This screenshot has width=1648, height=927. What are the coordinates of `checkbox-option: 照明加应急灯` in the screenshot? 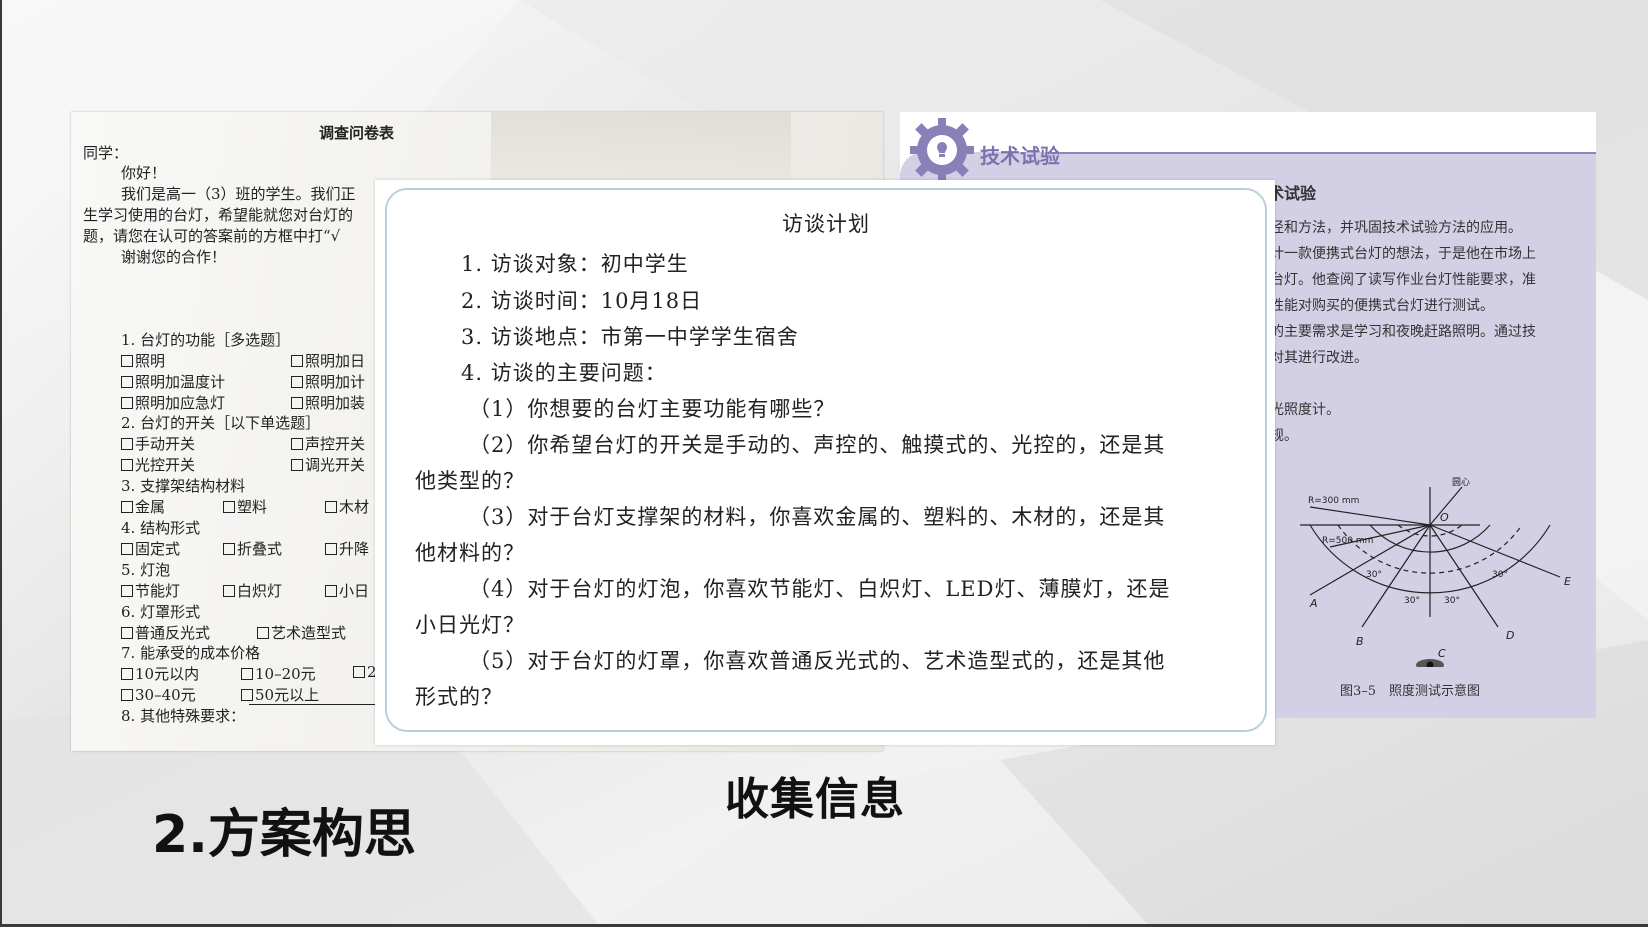 It's located at (173, 402).